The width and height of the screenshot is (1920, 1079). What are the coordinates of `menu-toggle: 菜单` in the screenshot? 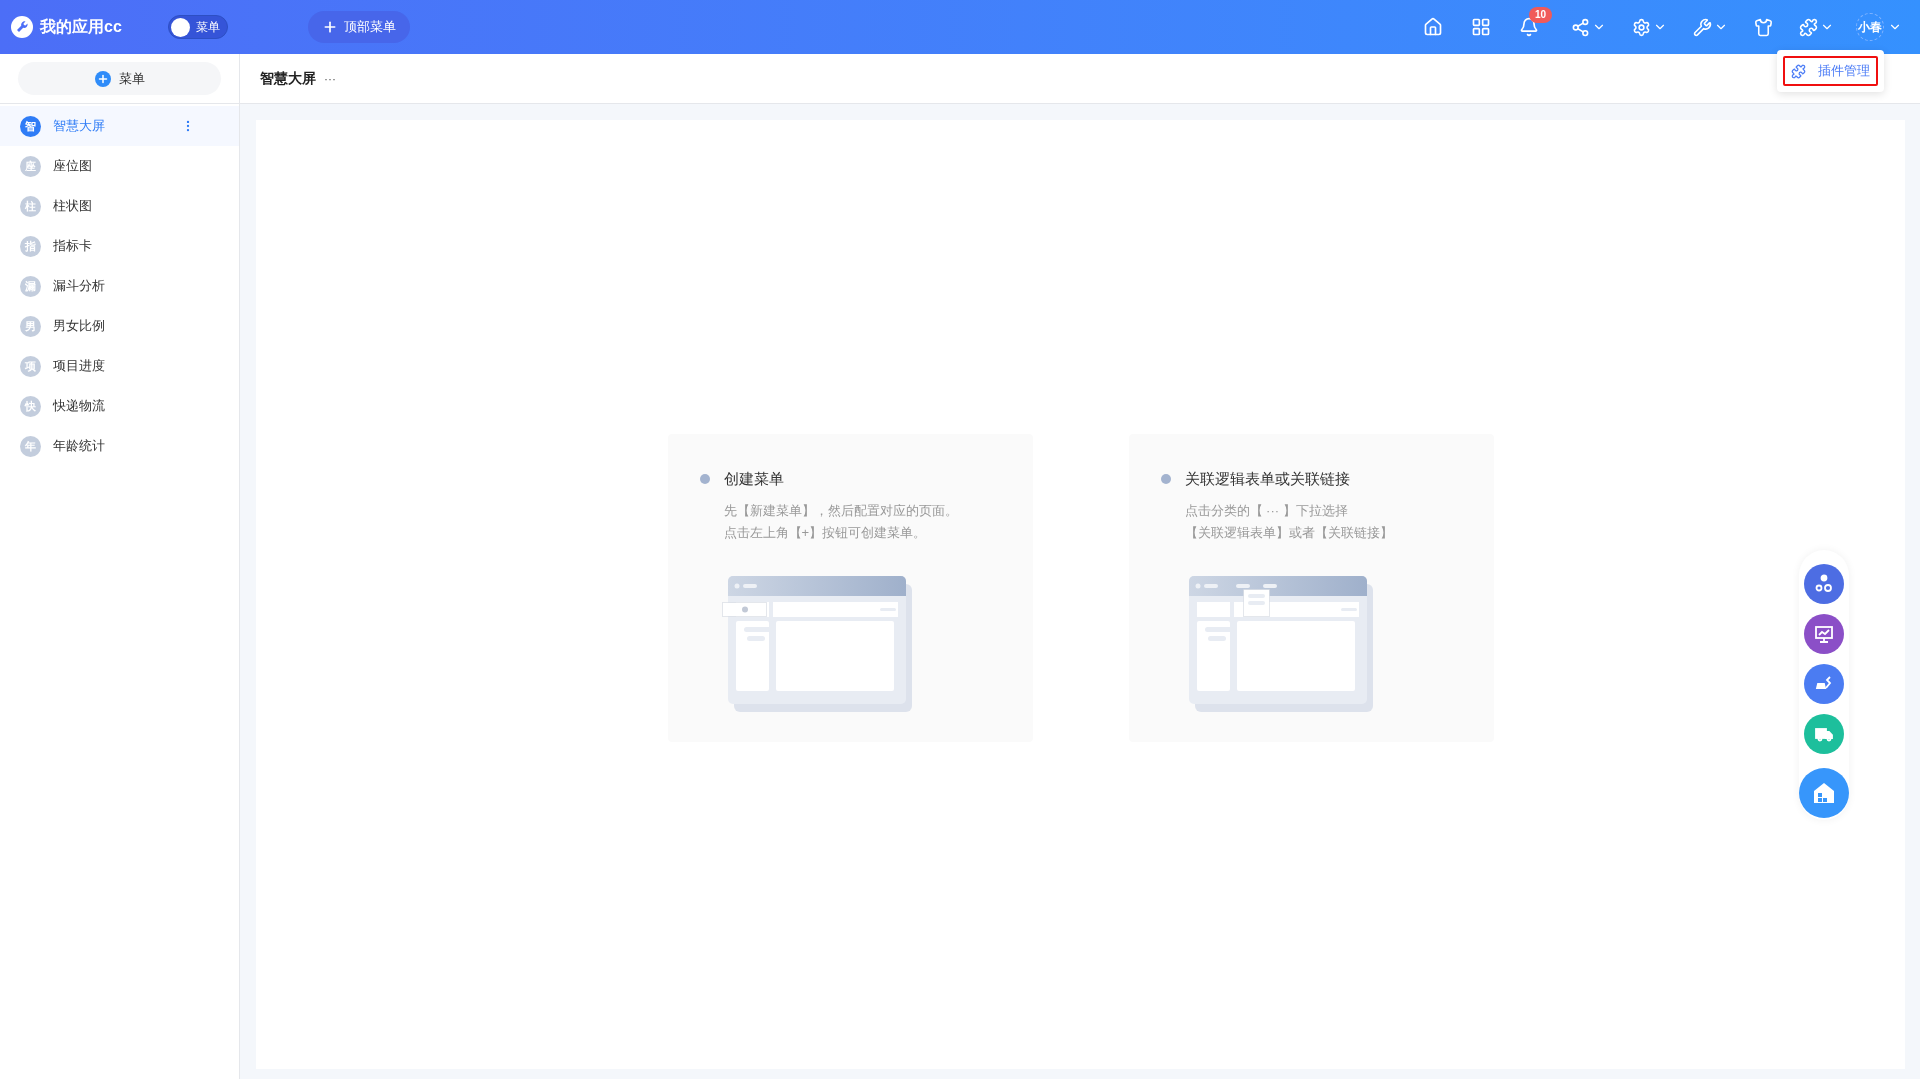 It's located at (197, 27).